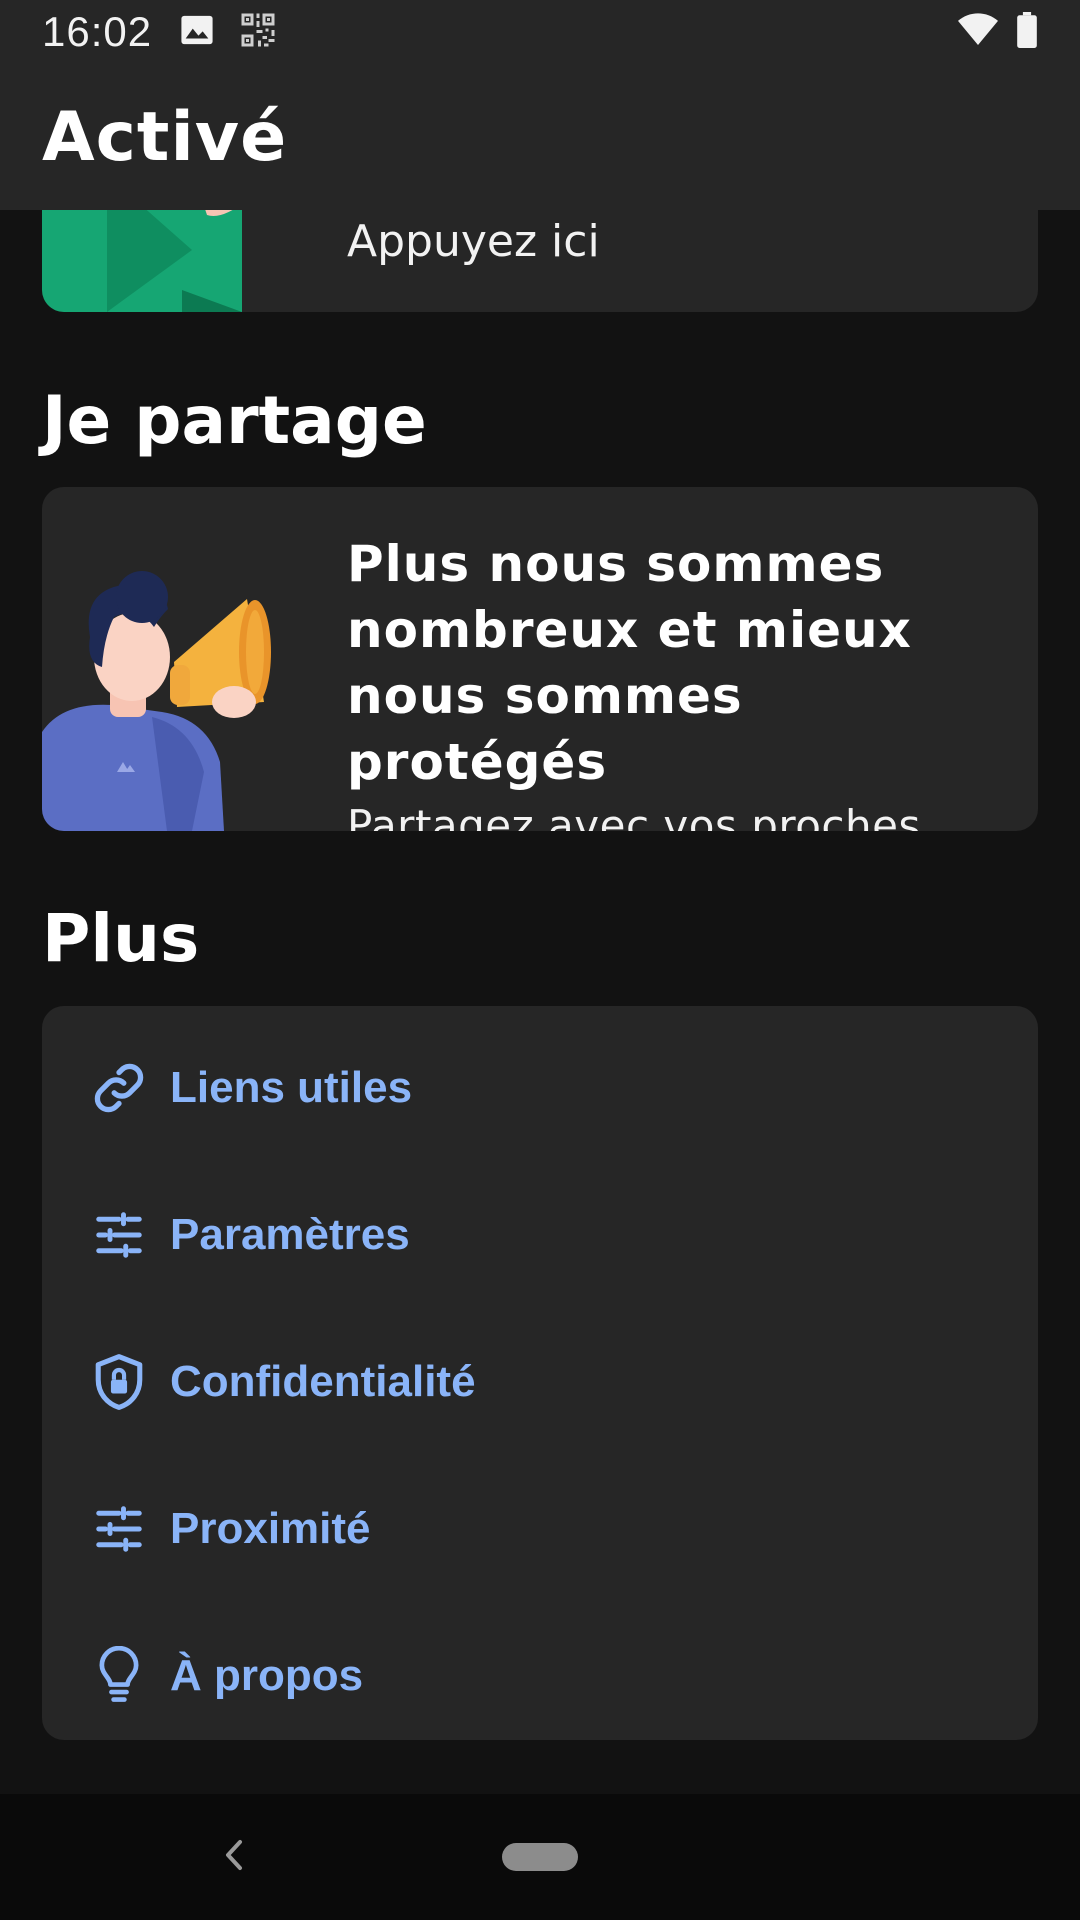 This screenshot has height=1920, width=1080. I want to click on menu-item-label: Liens utiles, so click(291, 1087).